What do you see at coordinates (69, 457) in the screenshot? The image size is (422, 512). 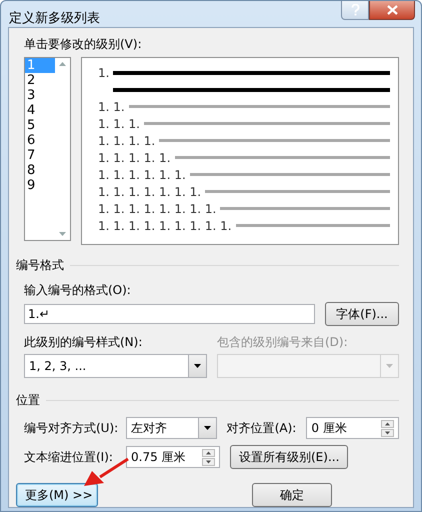 I see `indent-label: 文本缩进位置(I):` at bounding box center [69, 457].